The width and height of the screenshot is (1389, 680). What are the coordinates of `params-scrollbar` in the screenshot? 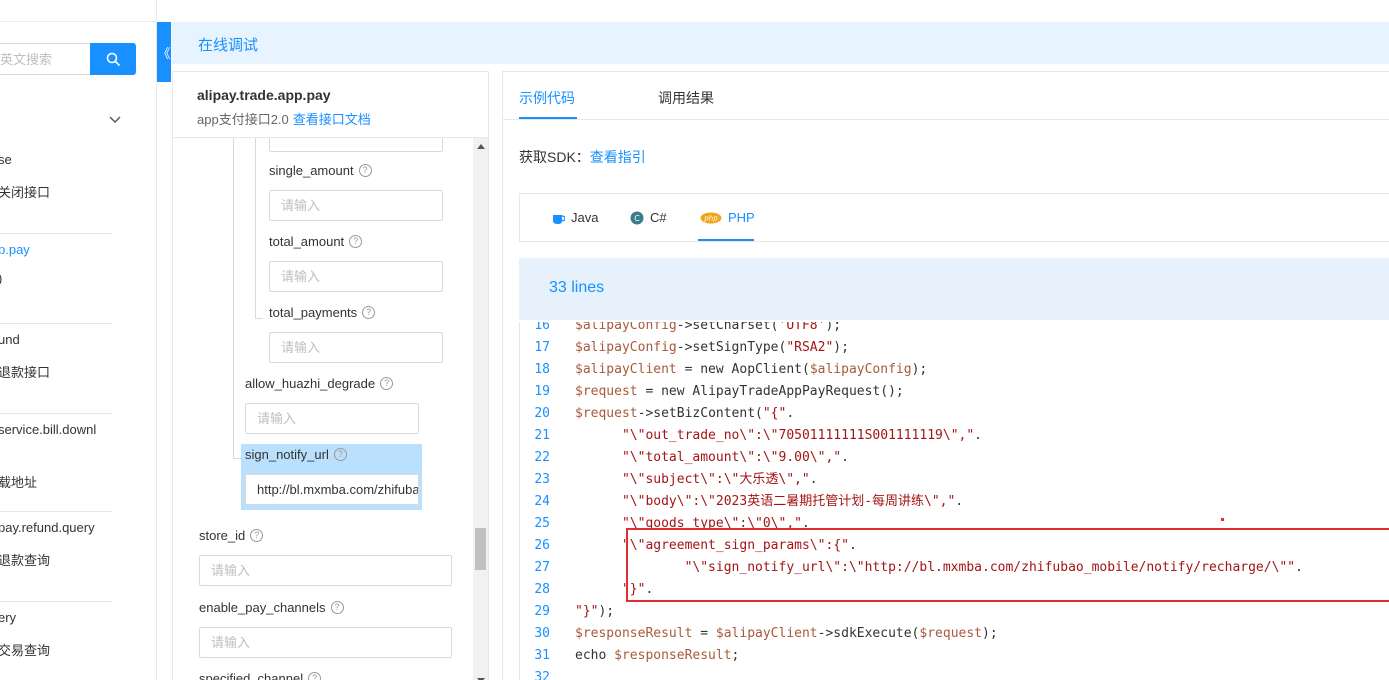 It's located at (480, 409).